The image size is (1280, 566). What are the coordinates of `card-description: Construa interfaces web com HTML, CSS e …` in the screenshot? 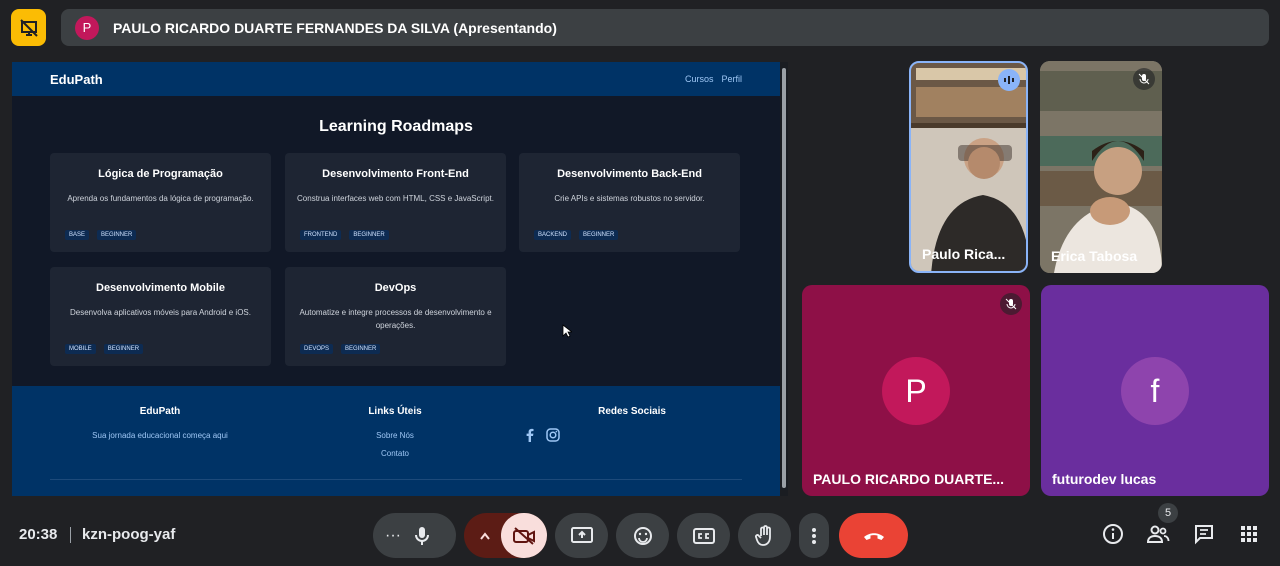 It's located at (395, 198).